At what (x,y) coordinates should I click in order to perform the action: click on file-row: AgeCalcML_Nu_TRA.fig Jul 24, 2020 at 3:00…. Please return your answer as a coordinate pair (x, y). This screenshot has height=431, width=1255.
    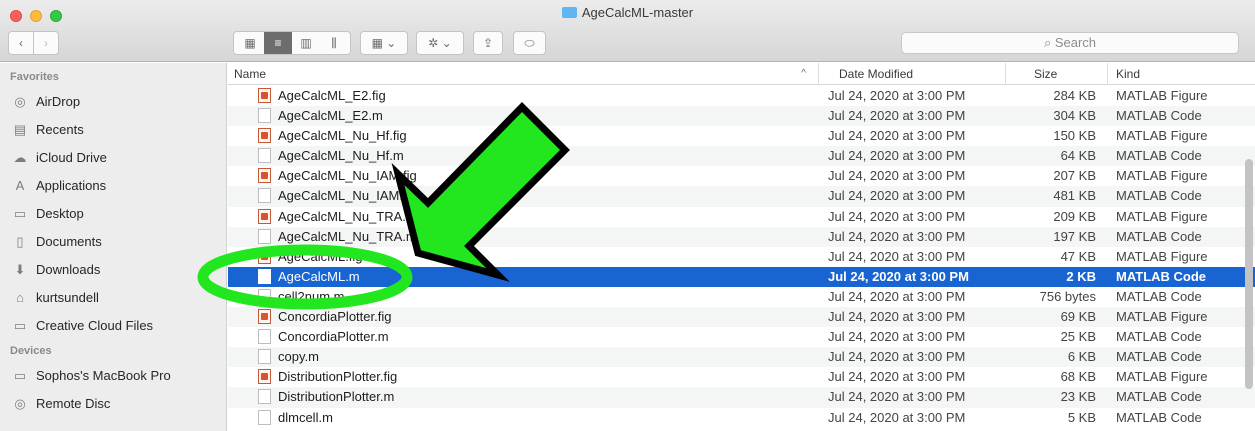
    Looking at the image, I should click on (741, 217).